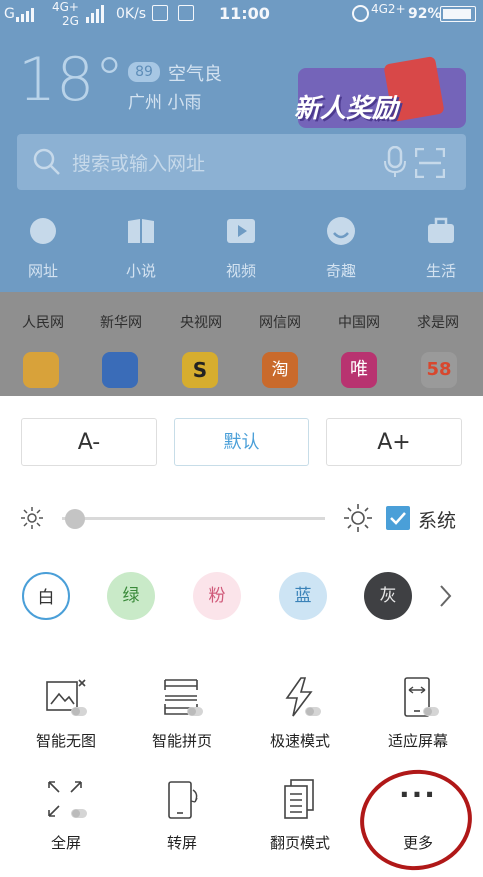  Describe the element at coordinates (425, 14) in the screenshot. I see `battery-percent: 92%` at that location.